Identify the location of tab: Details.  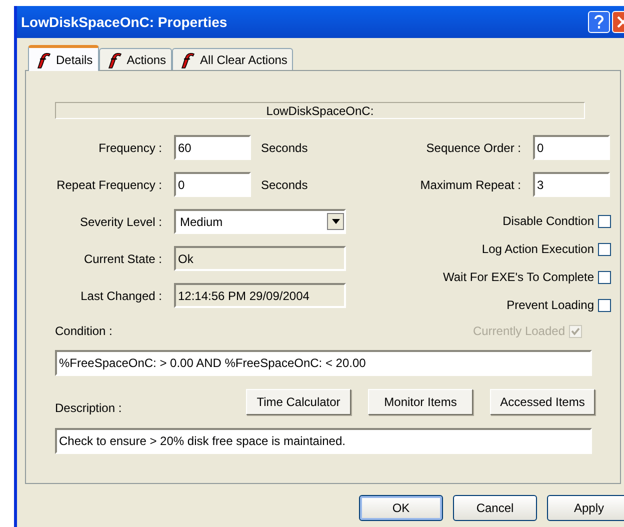
(63, 58).